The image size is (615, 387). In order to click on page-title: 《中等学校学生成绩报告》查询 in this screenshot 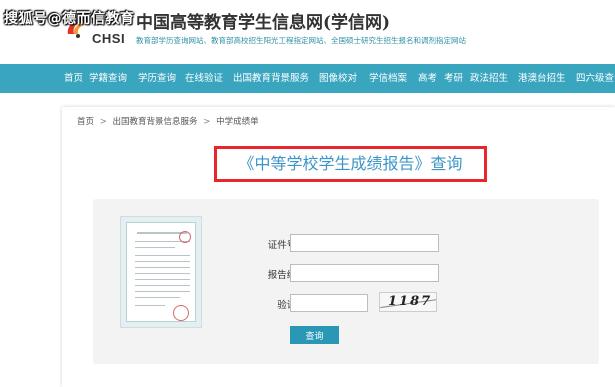, I will do `click(350, 163)`.